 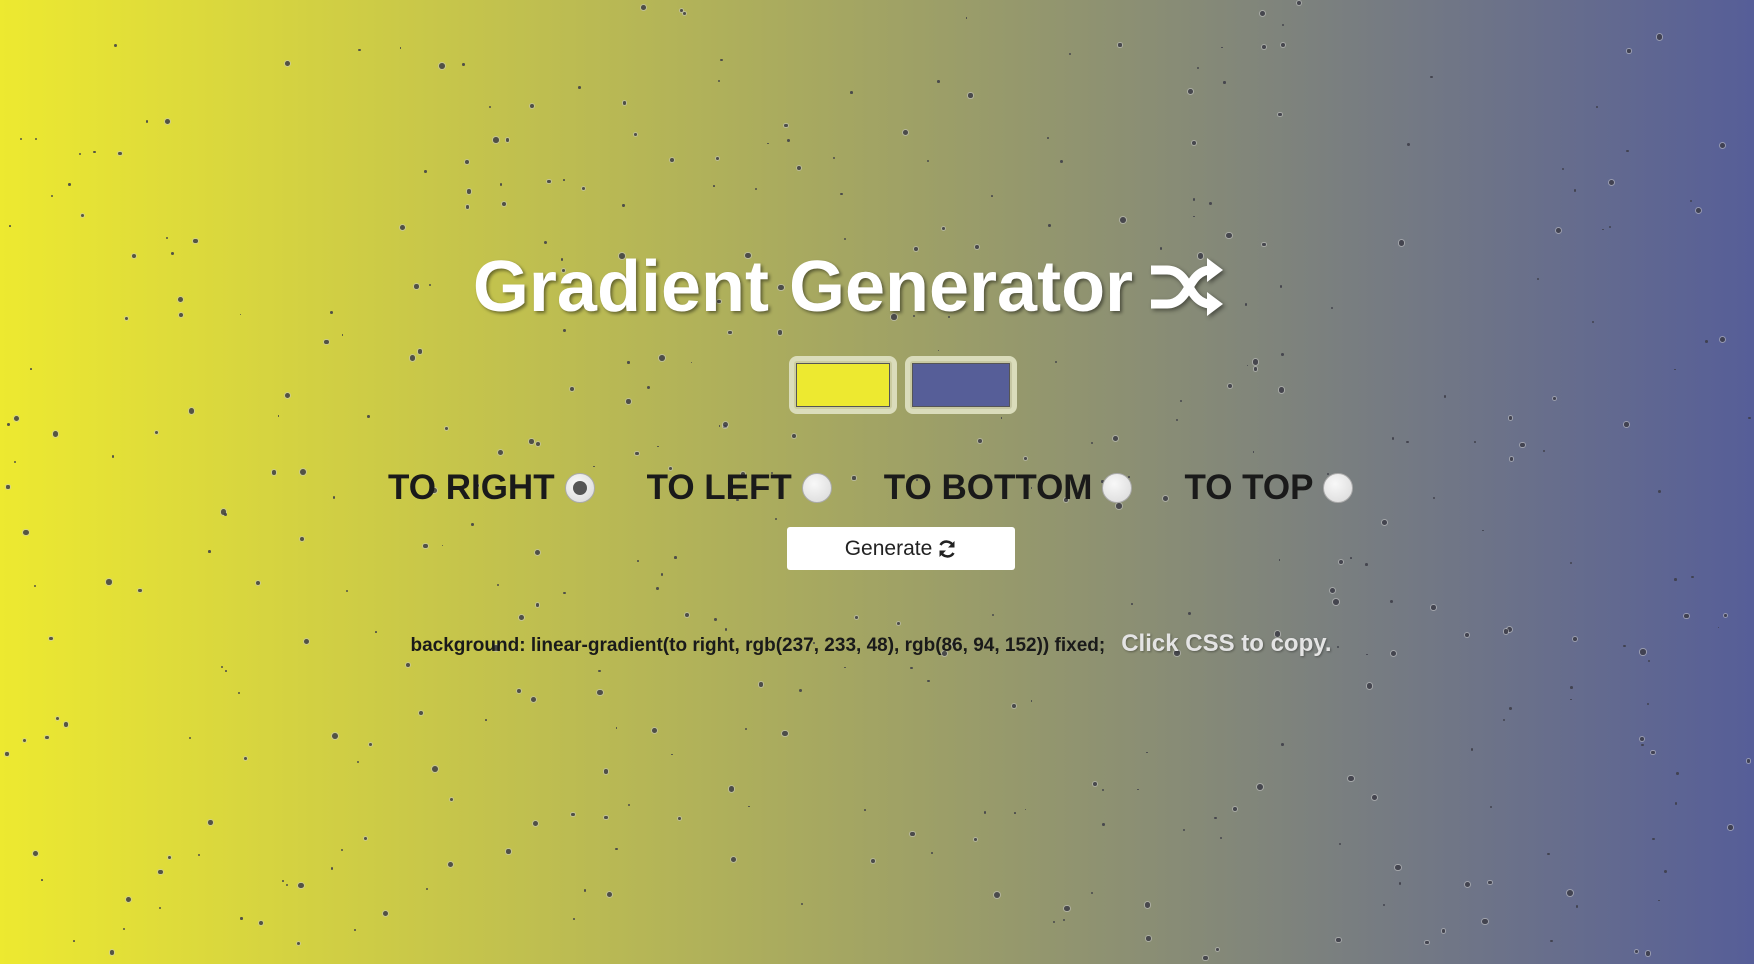 I want to click on direction-label: TO BOTTOM, so click(x=988, y=487).